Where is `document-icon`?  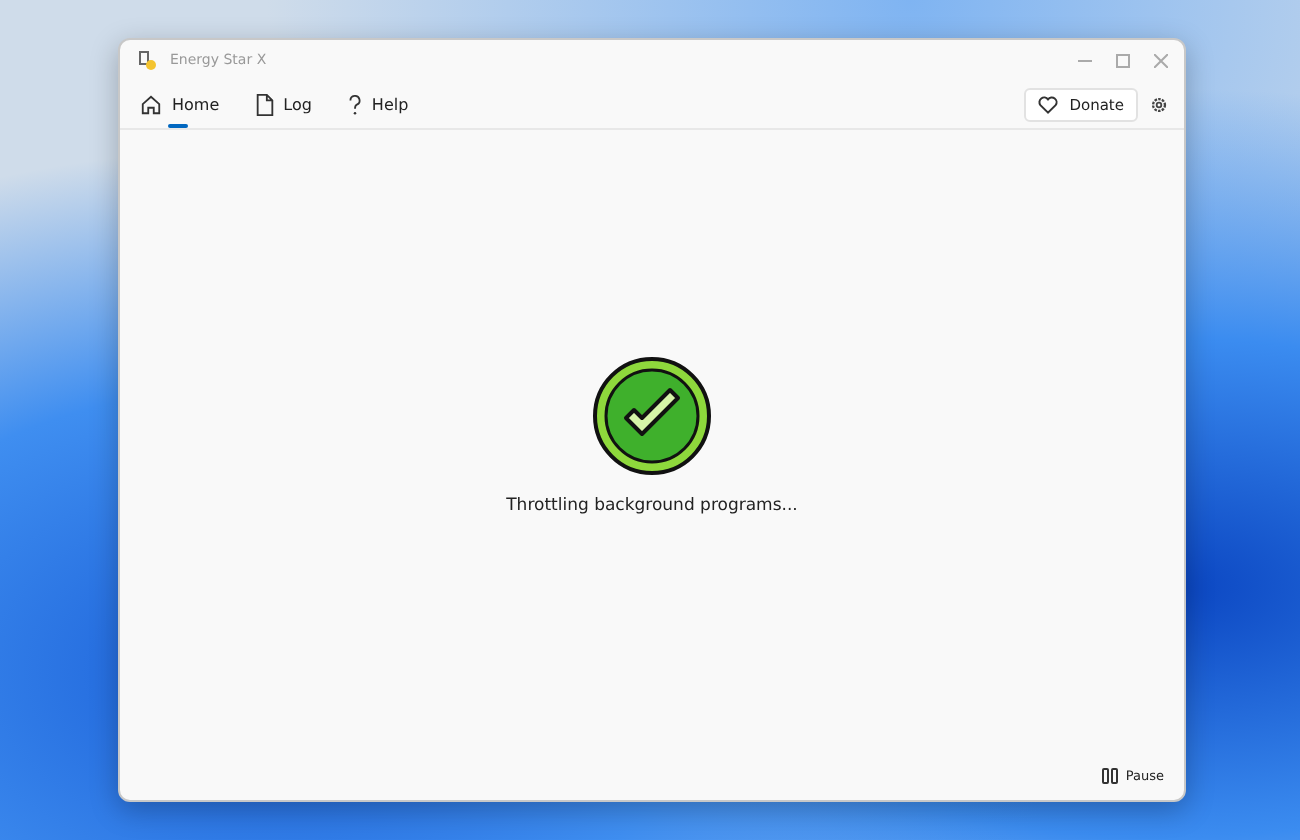 document-icon is located at coordinates (264, 104).